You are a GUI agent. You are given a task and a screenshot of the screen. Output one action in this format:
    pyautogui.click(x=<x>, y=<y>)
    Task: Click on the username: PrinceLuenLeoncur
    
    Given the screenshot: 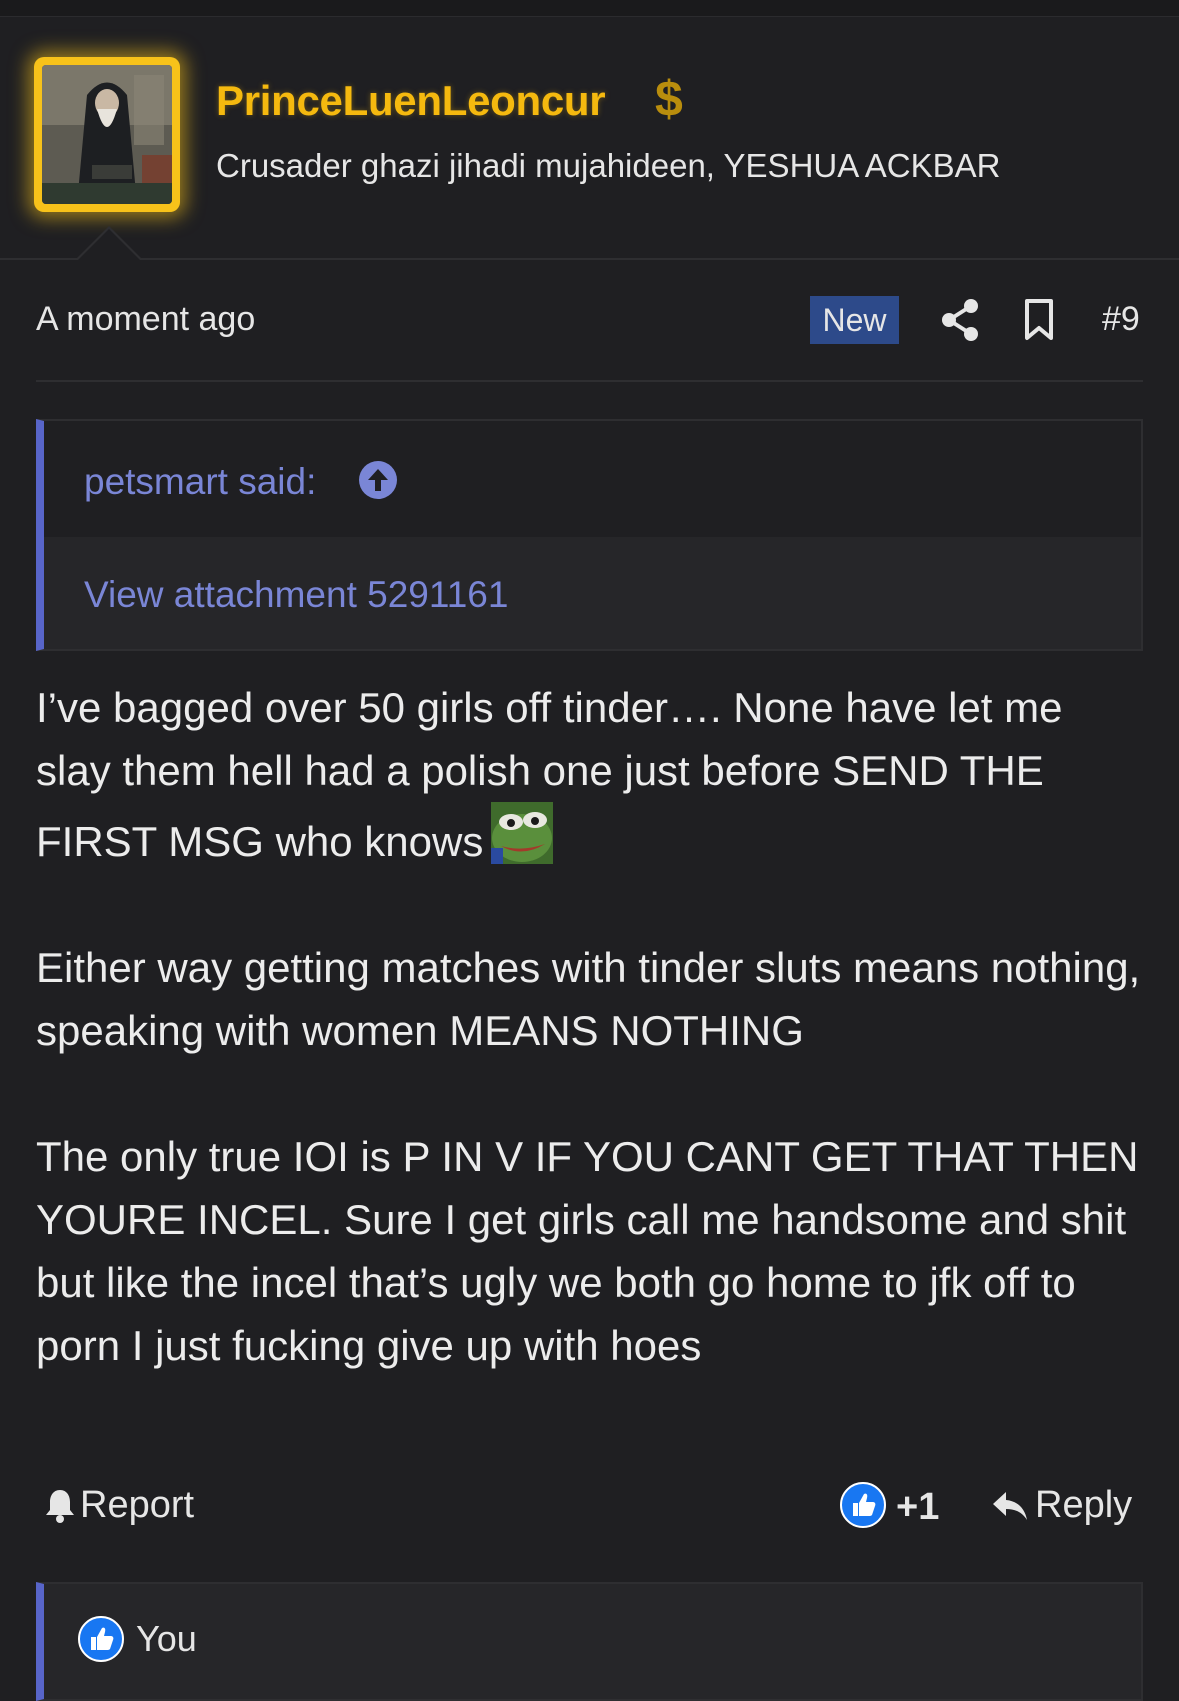 What is the action you would take?
    pyautogui.click(x=411, y=101)
    